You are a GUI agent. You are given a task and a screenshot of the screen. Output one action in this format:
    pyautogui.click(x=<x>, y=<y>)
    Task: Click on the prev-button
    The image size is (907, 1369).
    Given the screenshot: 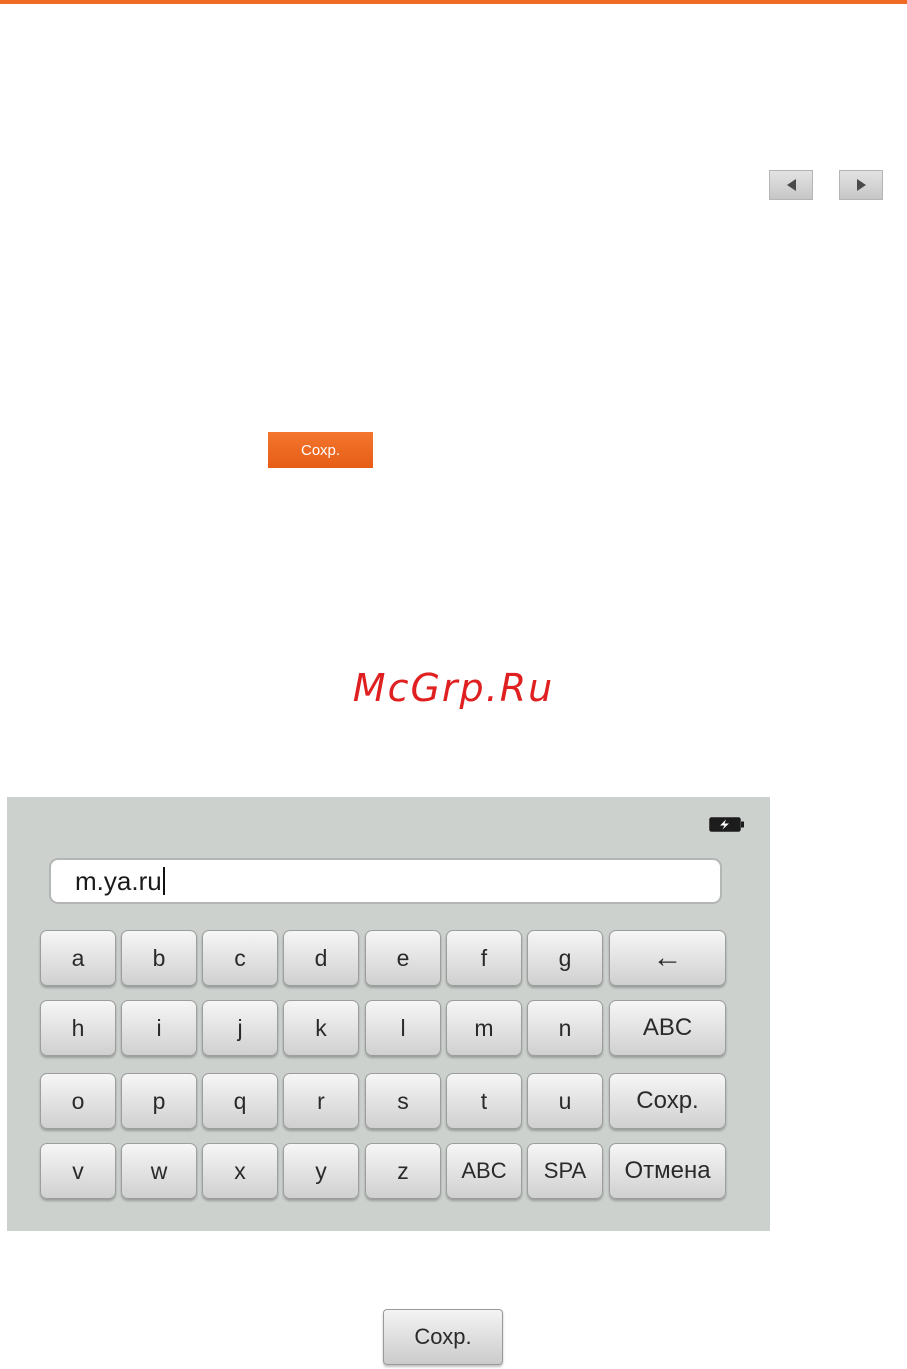 What is the action you would take?
    pyautogui.click(x=791, y=185)
    